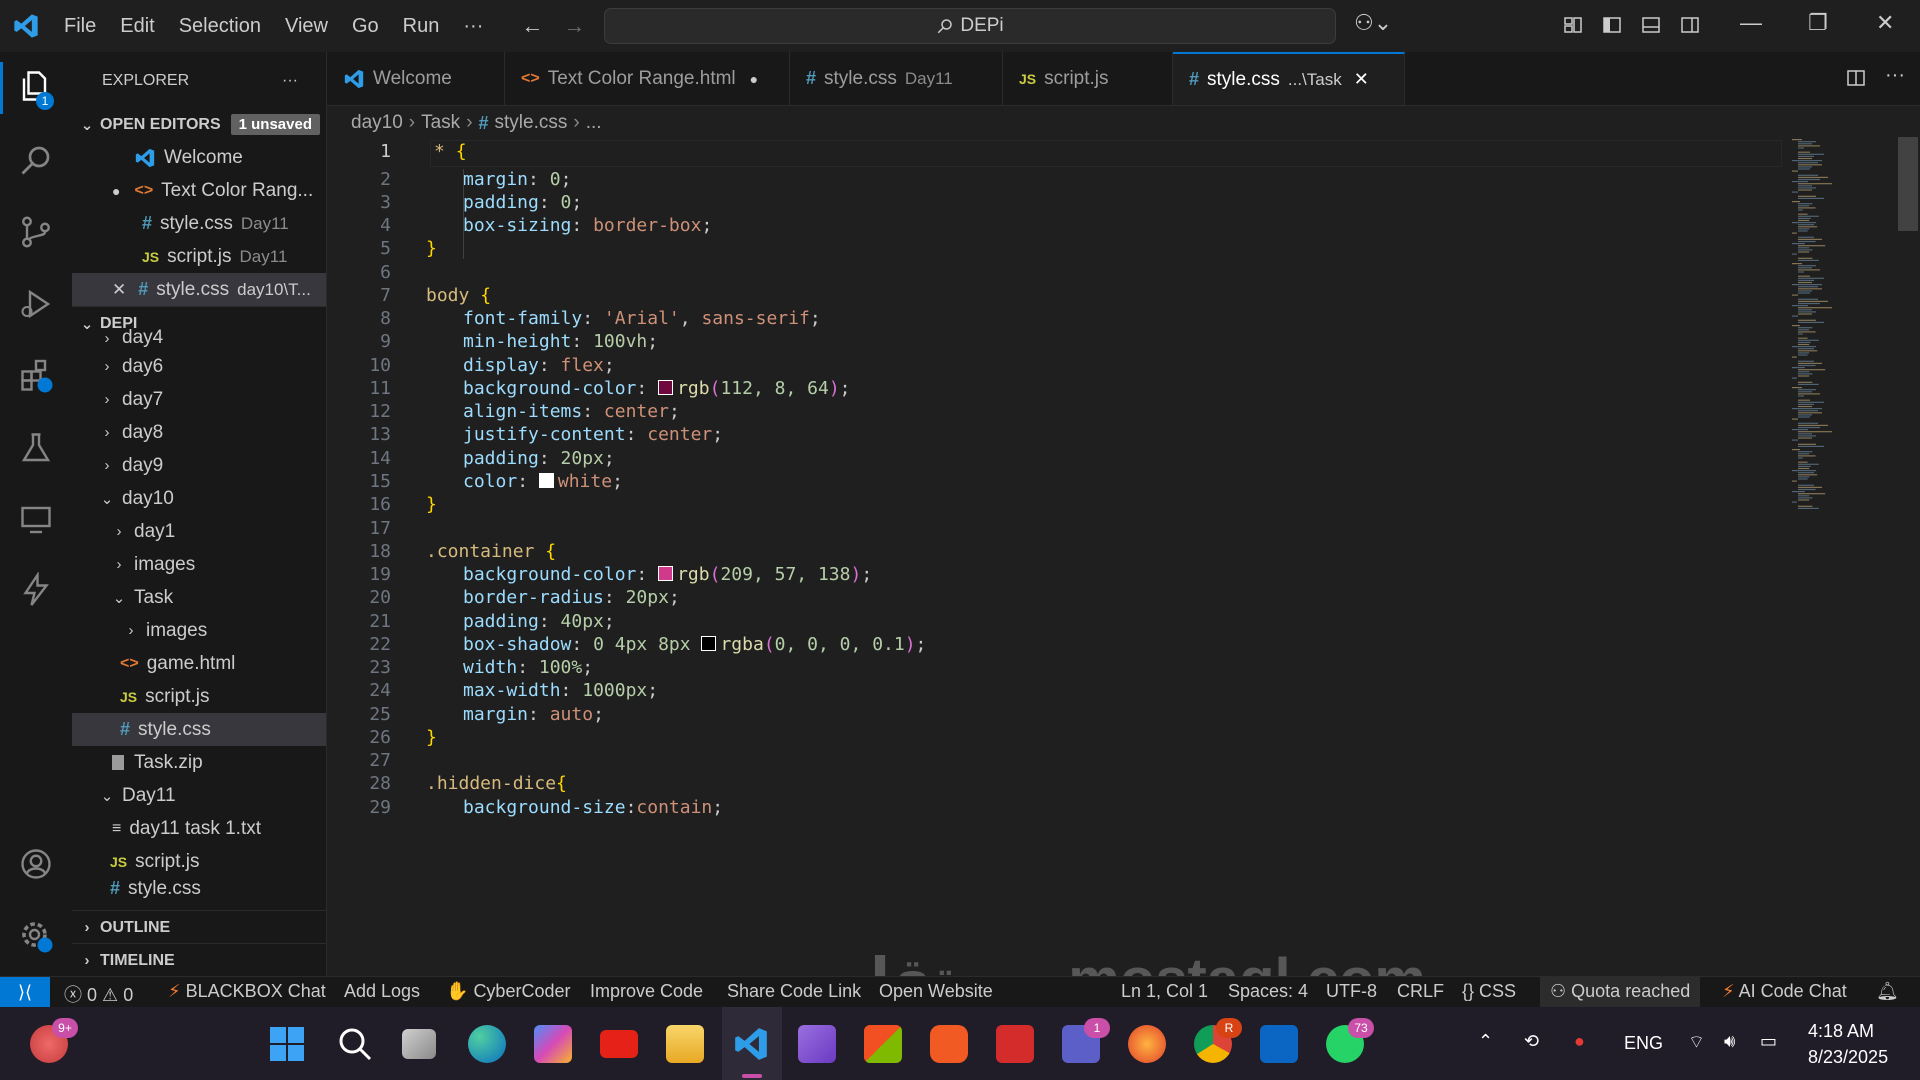 The image size is (1920, 1080). Describe the element at coordinates (1612, 25) in the screenshot. I see `toggle-sidebar-icon` at that location.